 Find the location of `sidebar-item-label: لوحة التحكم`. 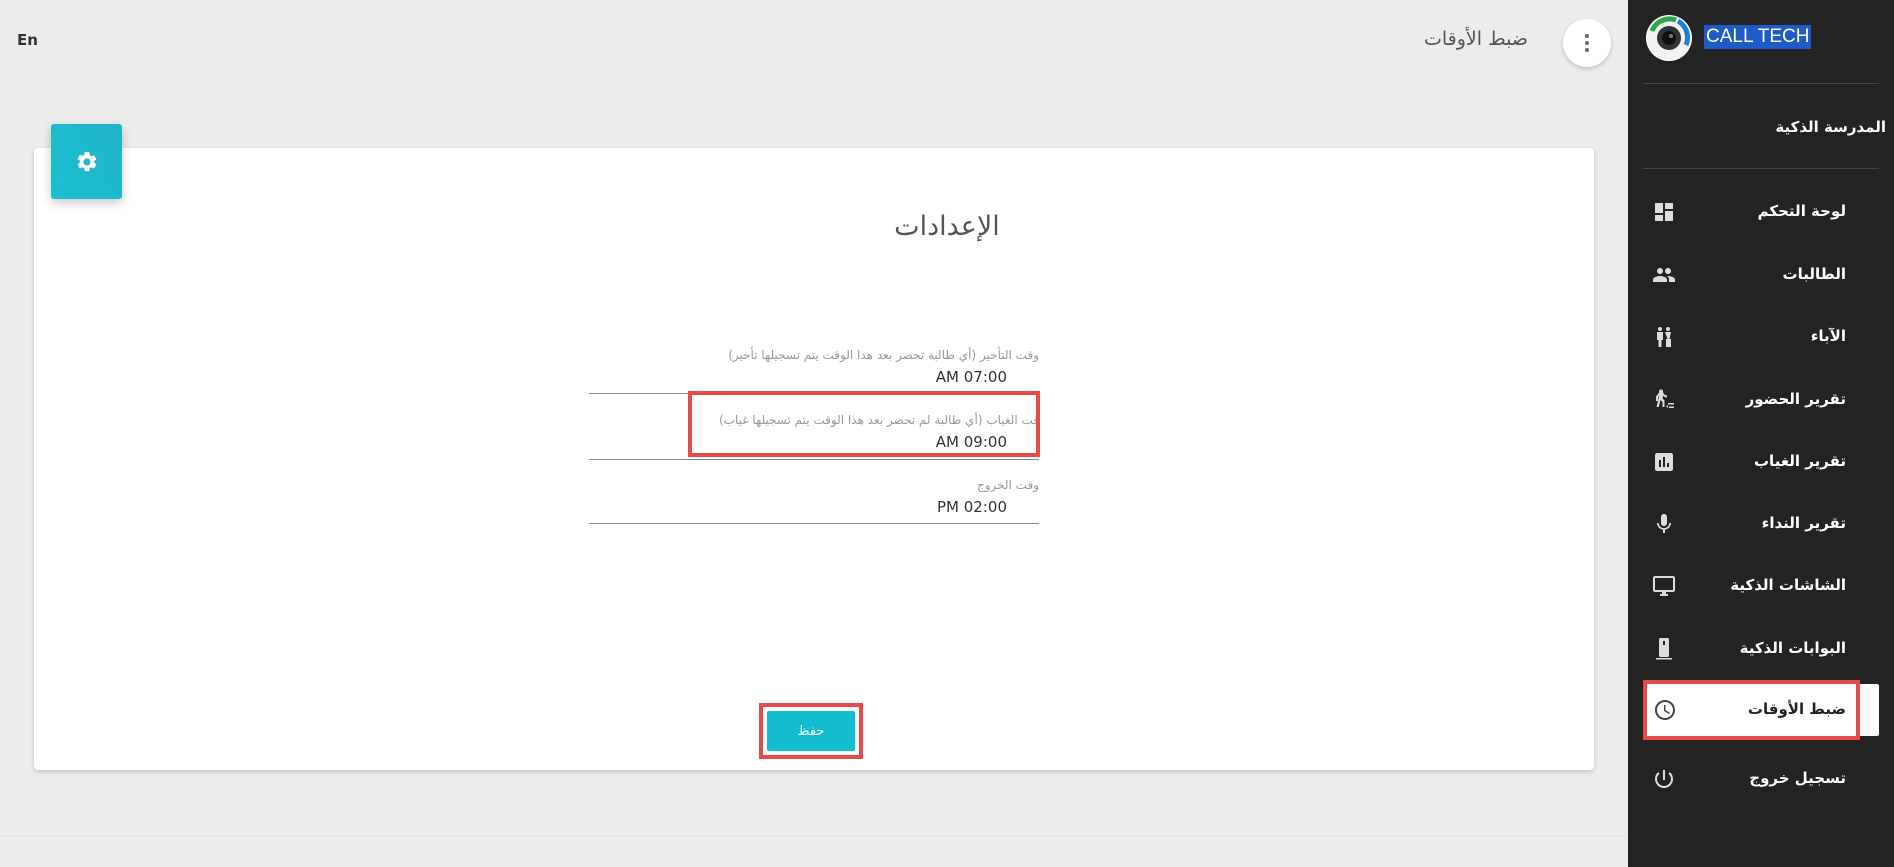

sidebar-item-label: لوحة التحكم is located at coordinates (1801, 211).